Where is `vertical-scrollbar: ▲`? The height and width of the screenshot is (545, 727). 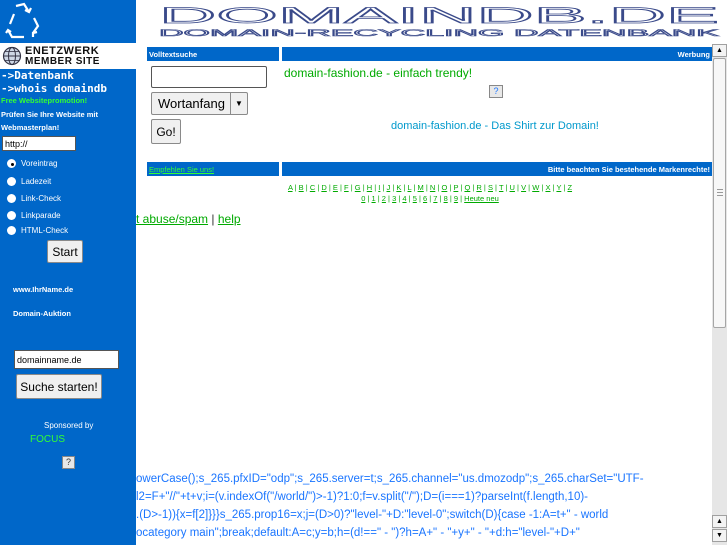 vertical-scrollbar: ▲ is located at coordinates (719, 294).